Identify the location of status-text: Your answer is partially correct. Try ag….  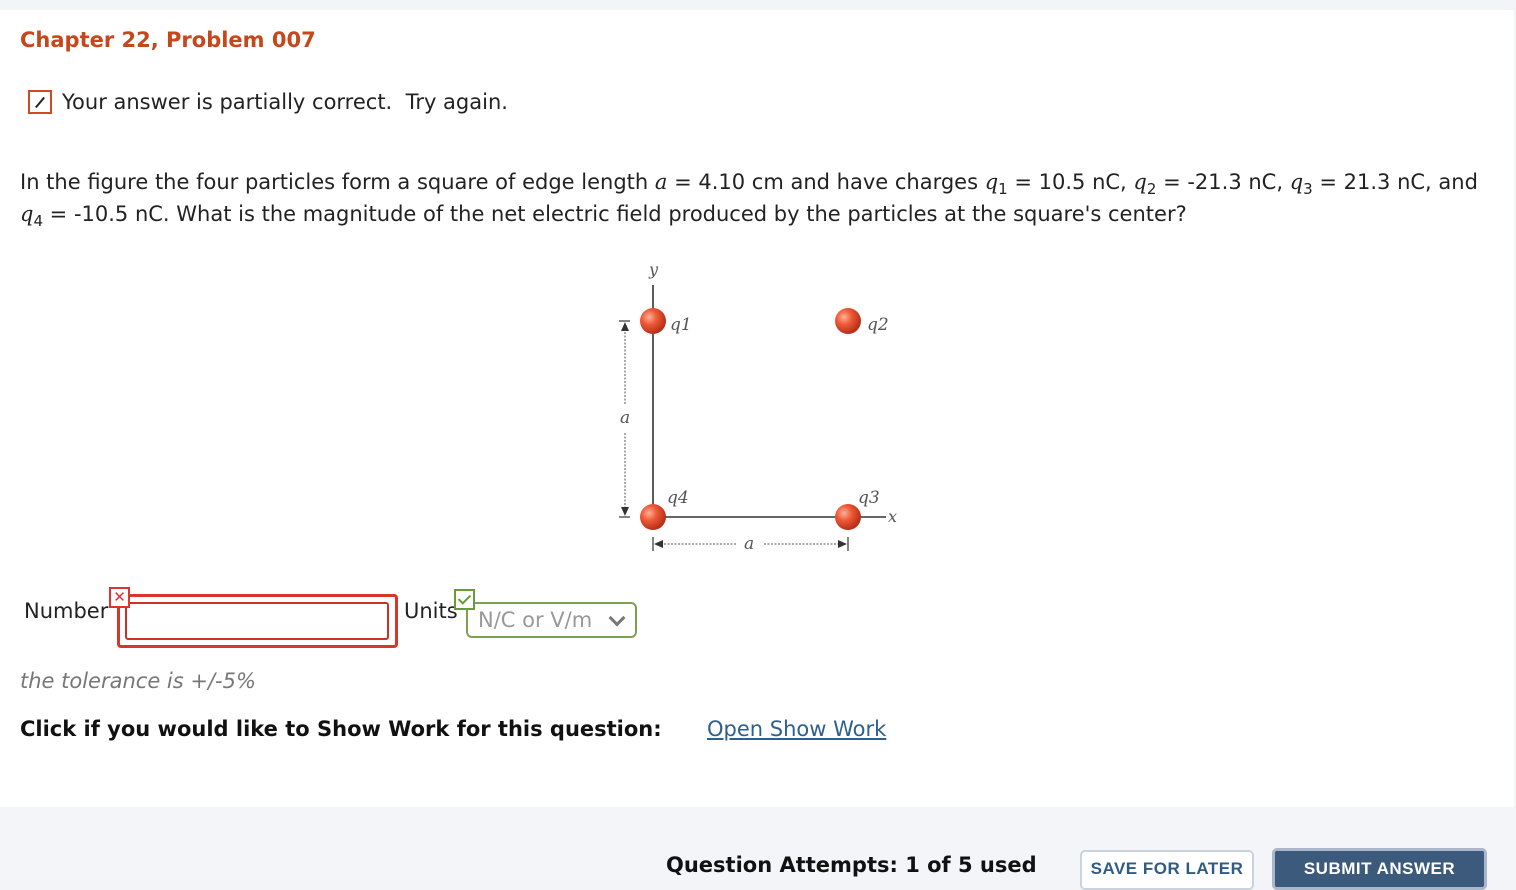
(285, 102).